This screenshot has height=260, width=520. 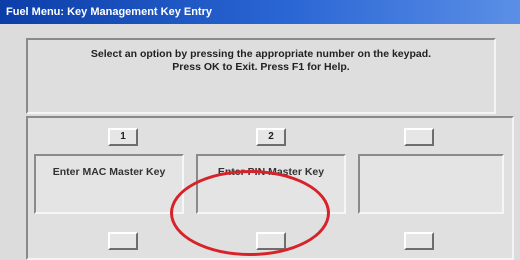 What do you see at coordinates (123, 241) in the screenshot?
I see `option-4-button` at bounding box center [123, 241].